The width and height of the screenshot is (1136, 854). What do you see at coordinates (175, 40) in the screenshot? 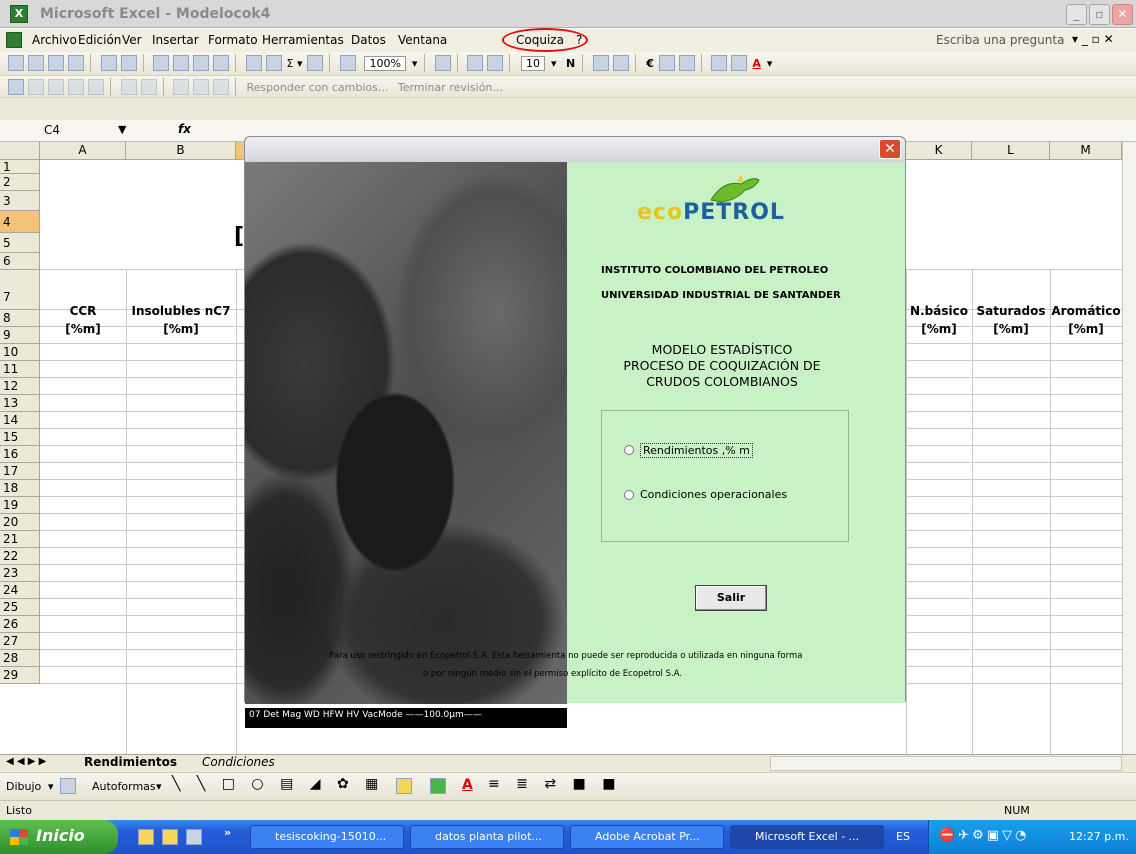
I see `menu-insertar: Insertar` at bounding box center [175, 40].